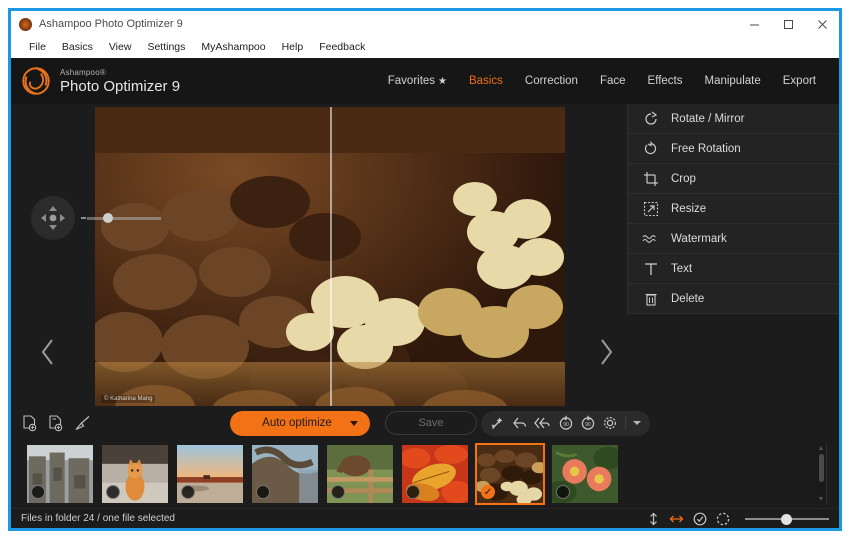 This screenshot has width=850, height=539. Describe the element at coordinates (650, 178) in the screenshot. I see `crop-icon` at that location.